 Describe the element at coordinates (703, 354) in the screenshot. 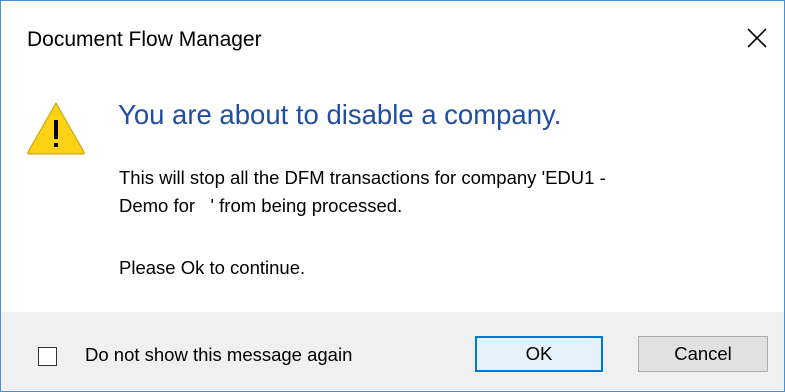

I see `cancel-button: Cancel` at that location.